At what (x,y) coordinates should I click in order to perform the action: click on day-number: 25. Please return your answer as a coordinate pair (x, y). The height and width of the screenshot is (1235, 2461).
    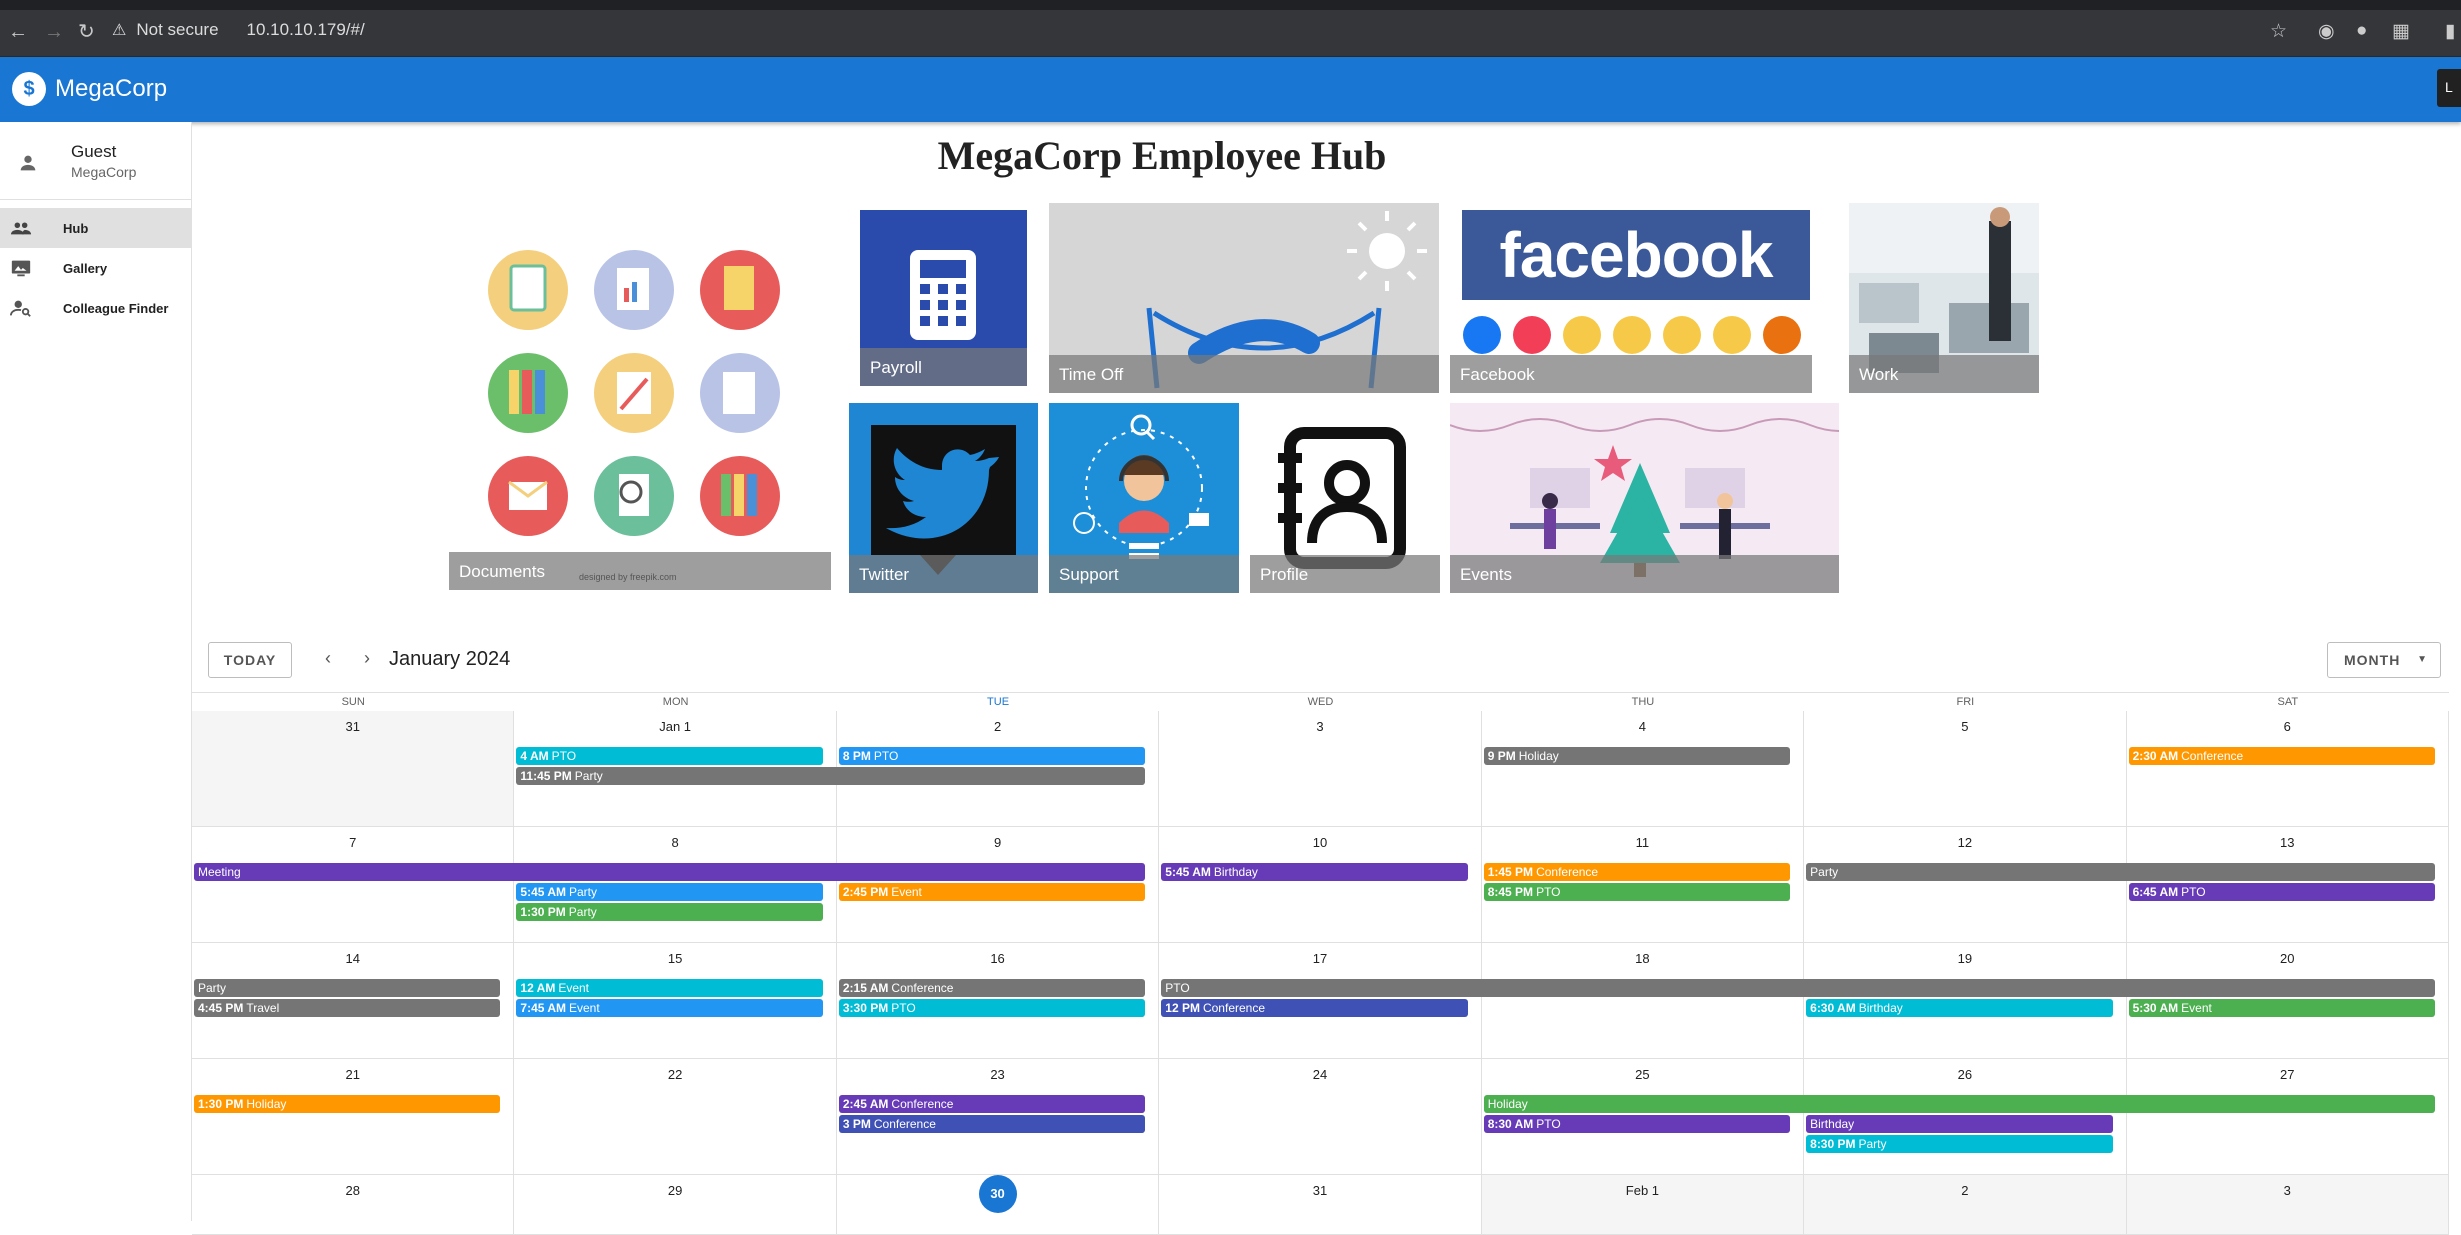
    Looking at the image, I should click on (1642, 1074).